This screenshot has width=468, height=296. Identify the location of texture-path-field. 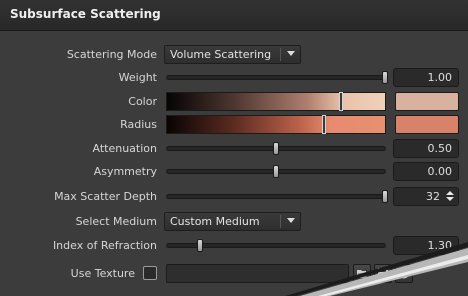
(257, 273).